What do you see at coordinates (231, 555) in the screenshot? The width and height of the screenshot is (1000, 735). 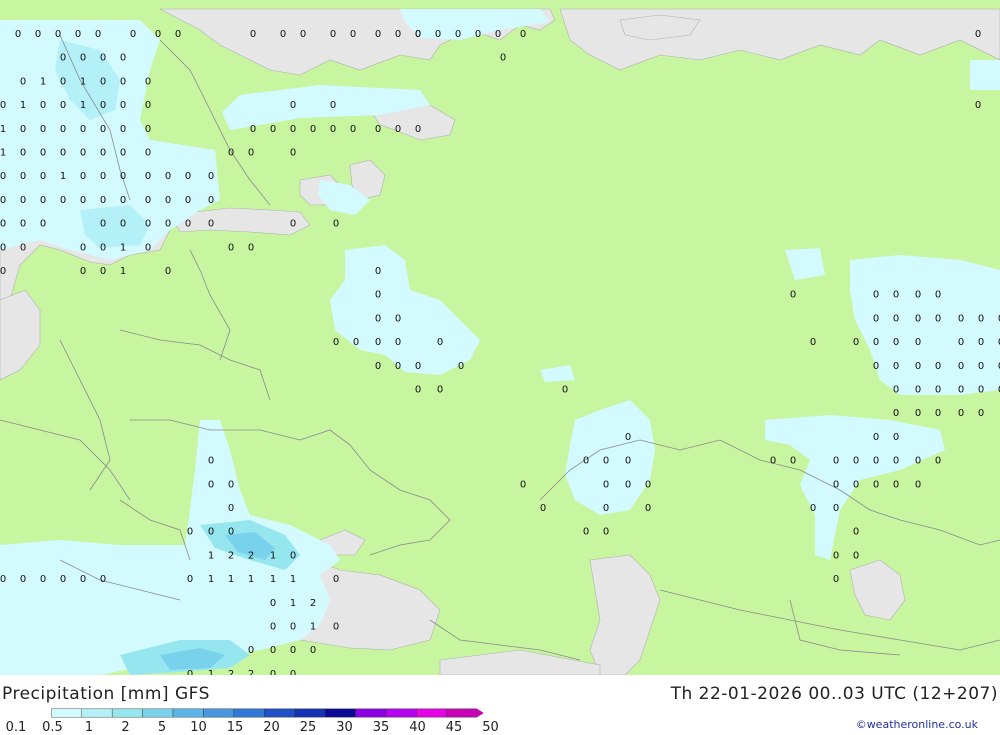 I see `precip-value: 2` at bounding box center [231, 555].